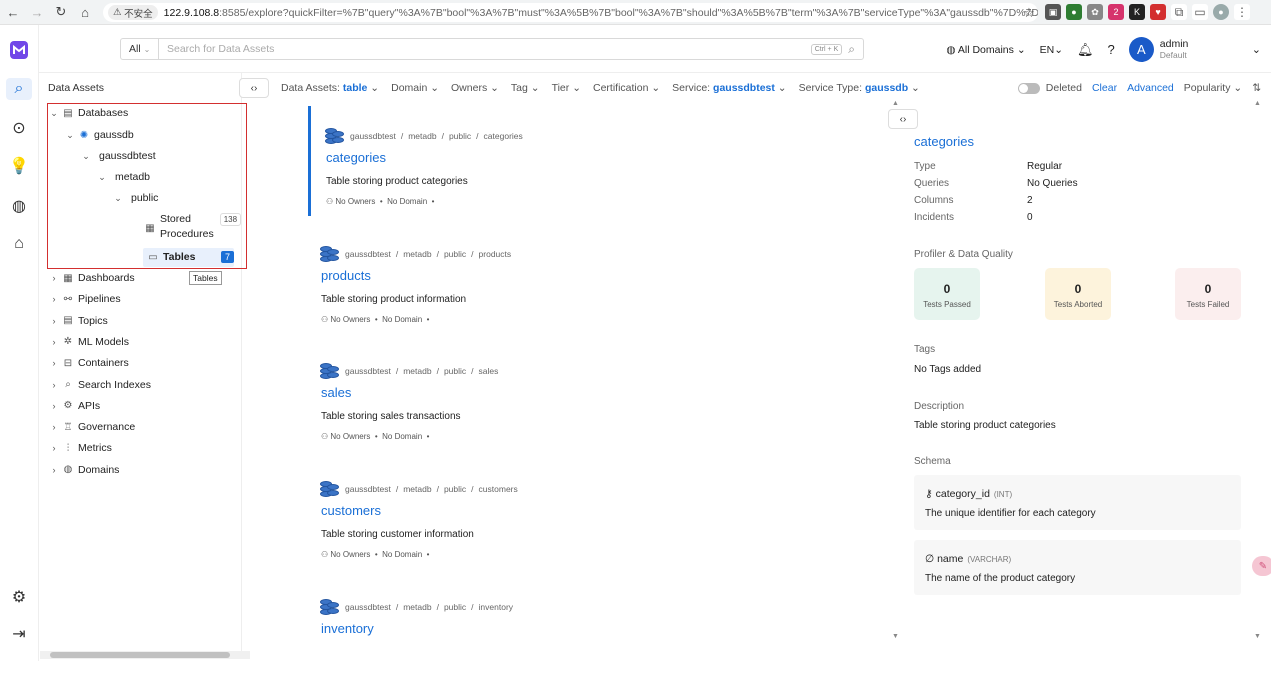 This screenshot has height=687, width=1271. I want to click on profile-icon: ●, so click(1221, 12).